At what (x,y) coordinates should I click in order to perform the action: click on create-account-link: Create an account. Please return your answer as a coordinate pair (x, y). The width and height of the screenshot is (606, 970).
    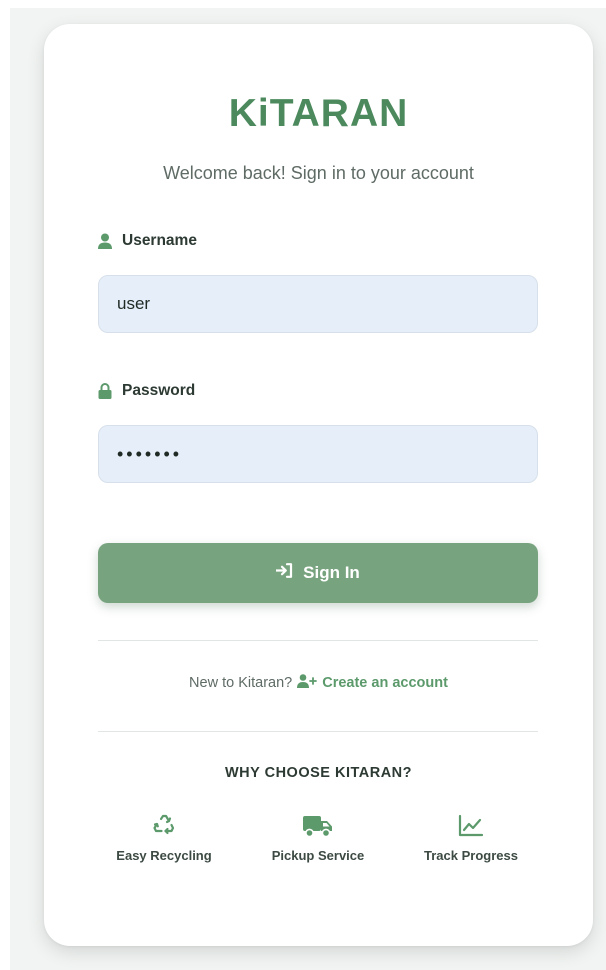
    Looking at the image, I should click on (372, 683).